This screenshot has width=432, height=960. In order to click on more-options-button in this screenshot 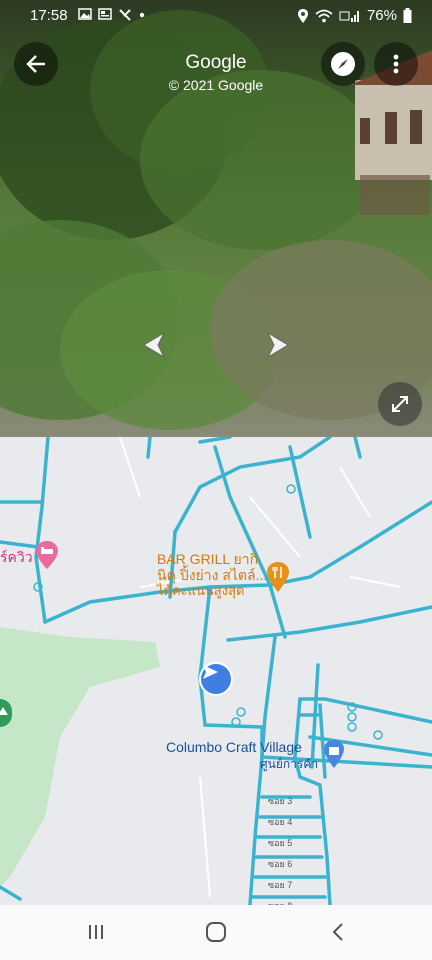, I will do `click(396, 64)`.